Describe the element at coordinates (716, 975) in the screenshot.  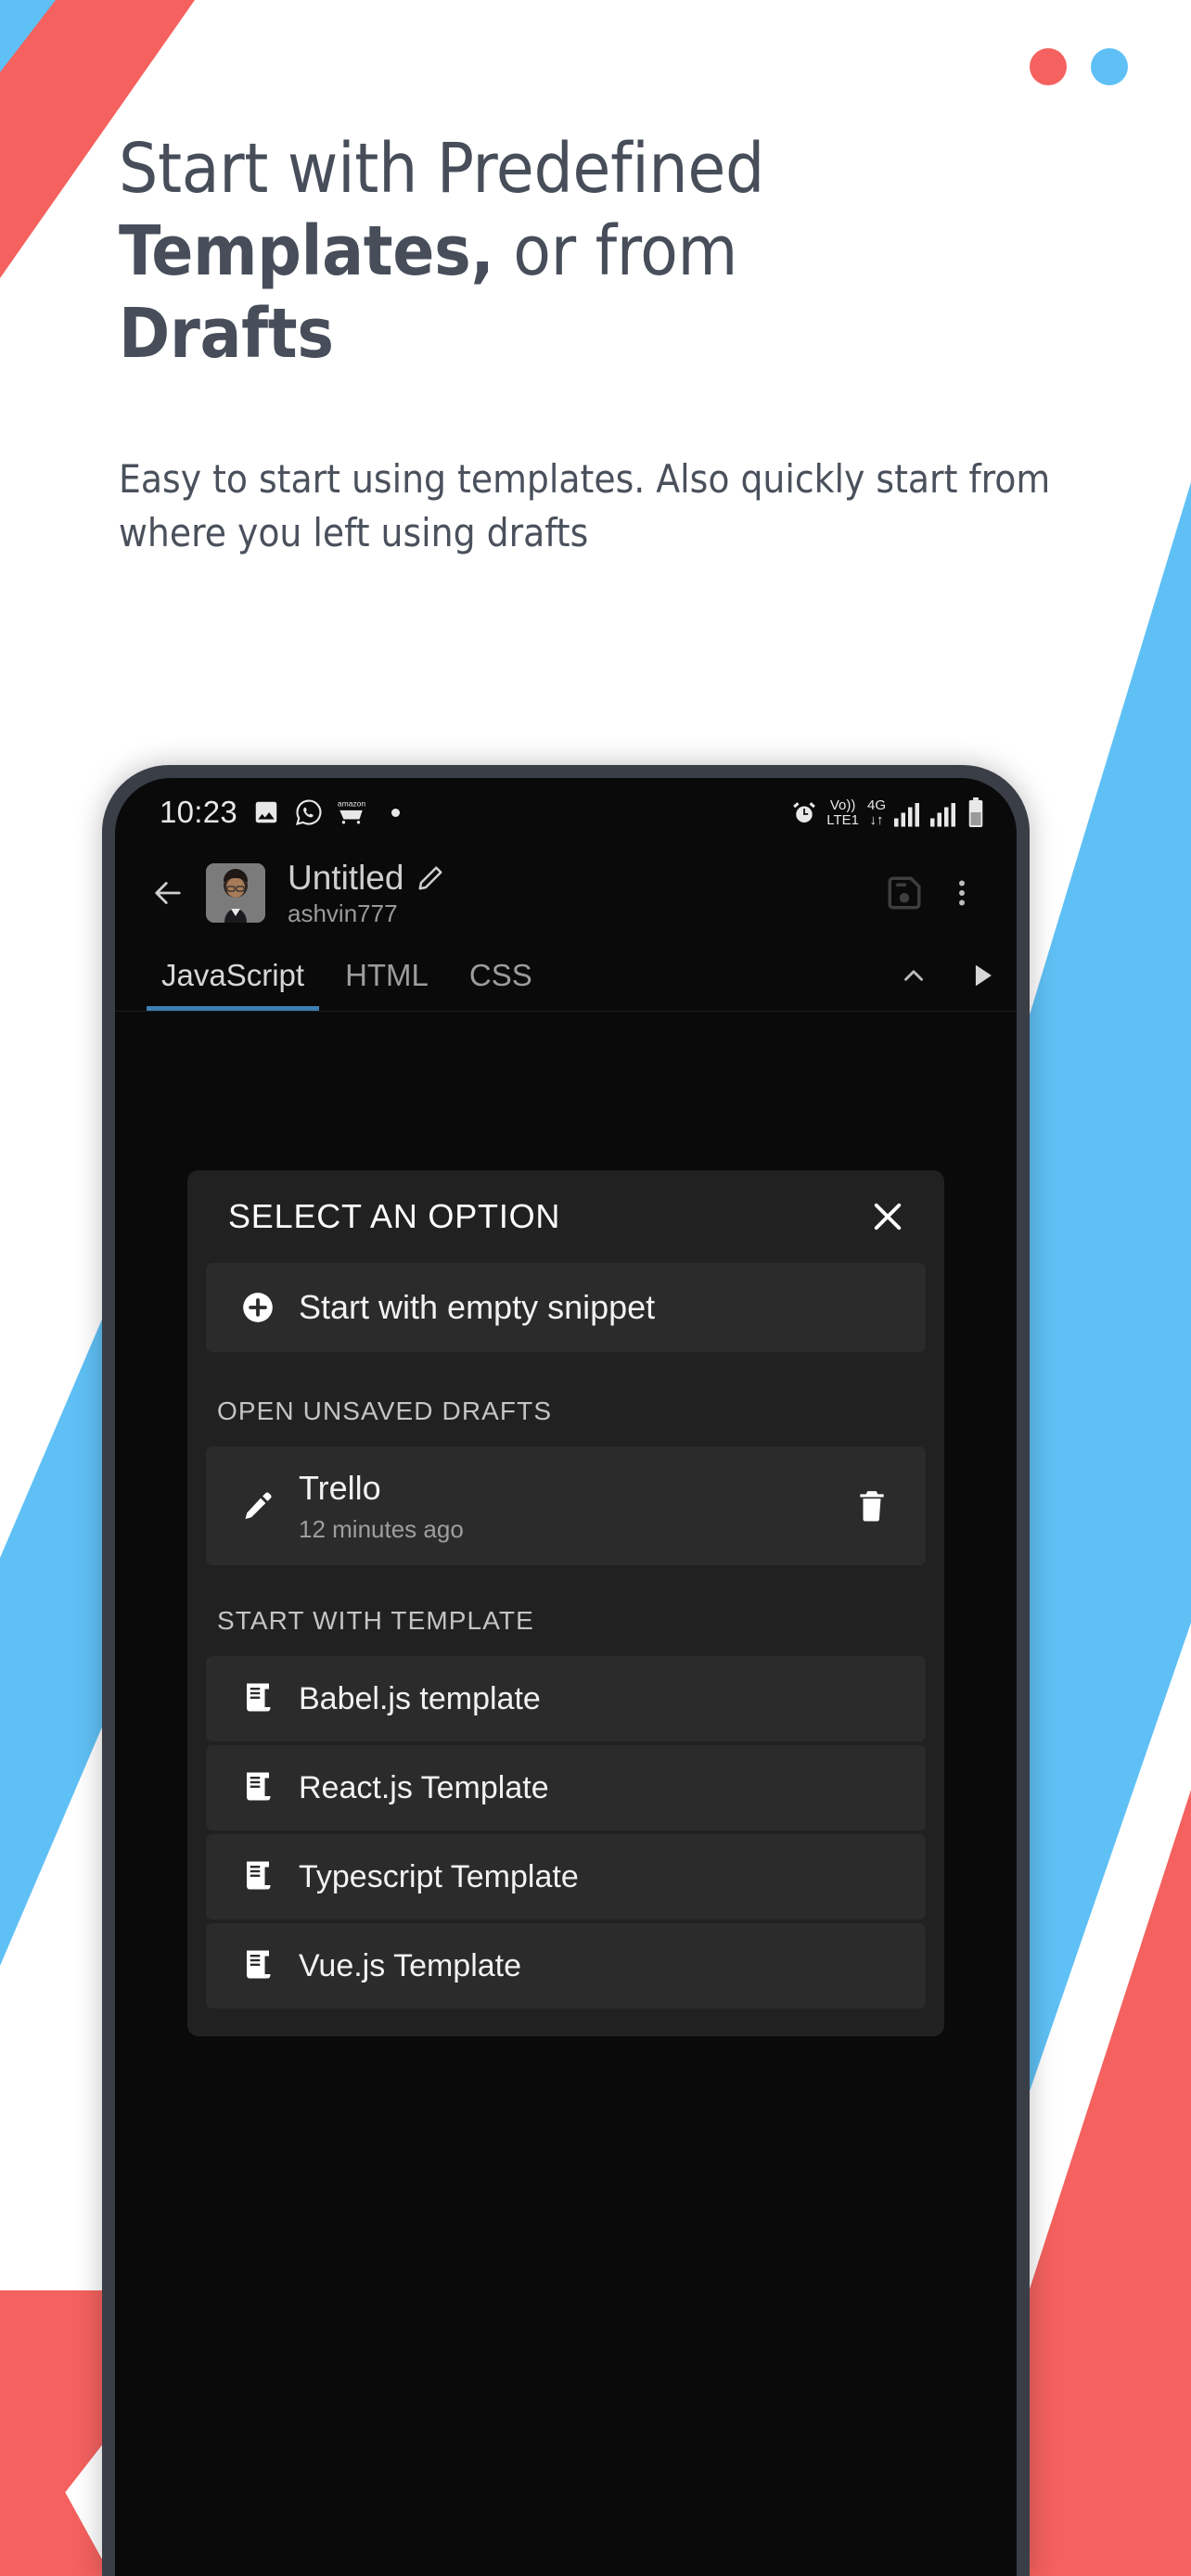
I see `tabs-spacer` at that location.